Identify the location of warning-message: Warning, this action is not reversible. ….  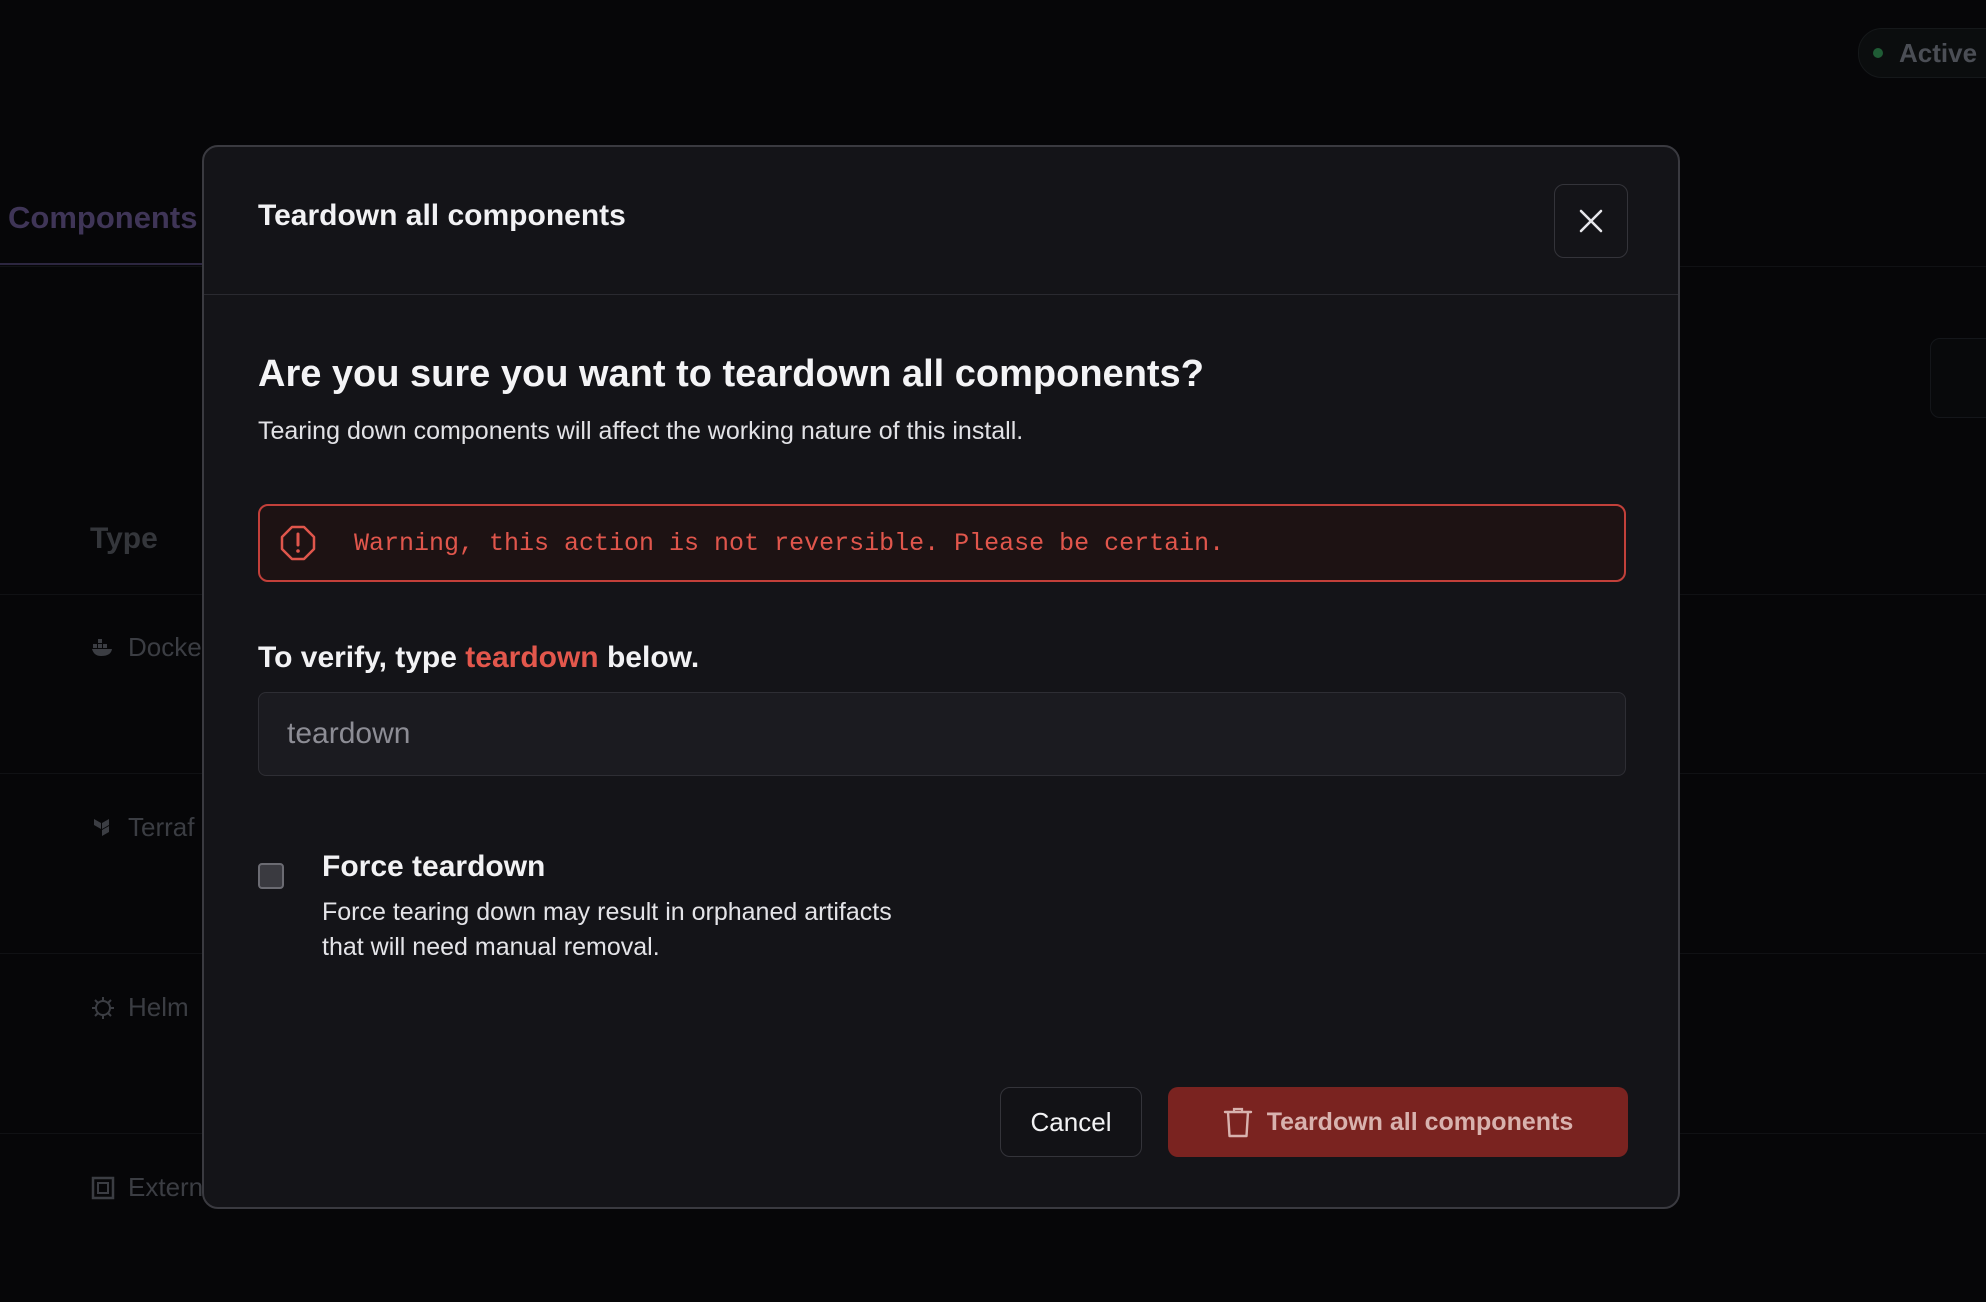
(789, 543).